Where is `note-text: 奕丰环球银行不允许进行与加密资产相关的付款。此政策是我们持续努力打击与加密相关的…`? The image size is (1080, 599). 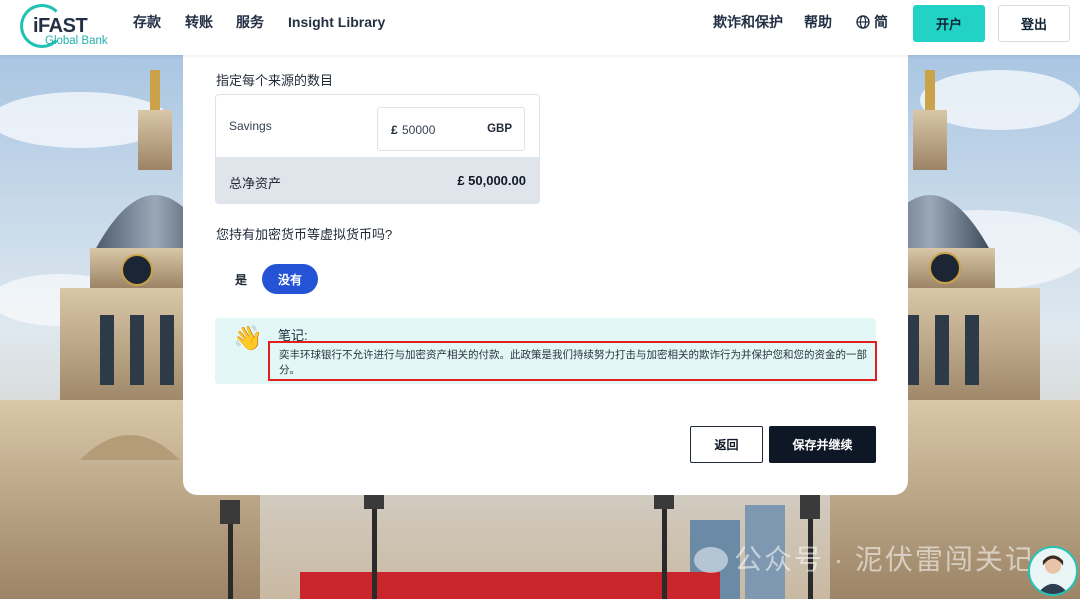
note-text: 奕丰环球银行不允许进行与加密资产相关的付款。此政策是我们持续努力打击与加密相关的… is located at coordinates (573, 362).